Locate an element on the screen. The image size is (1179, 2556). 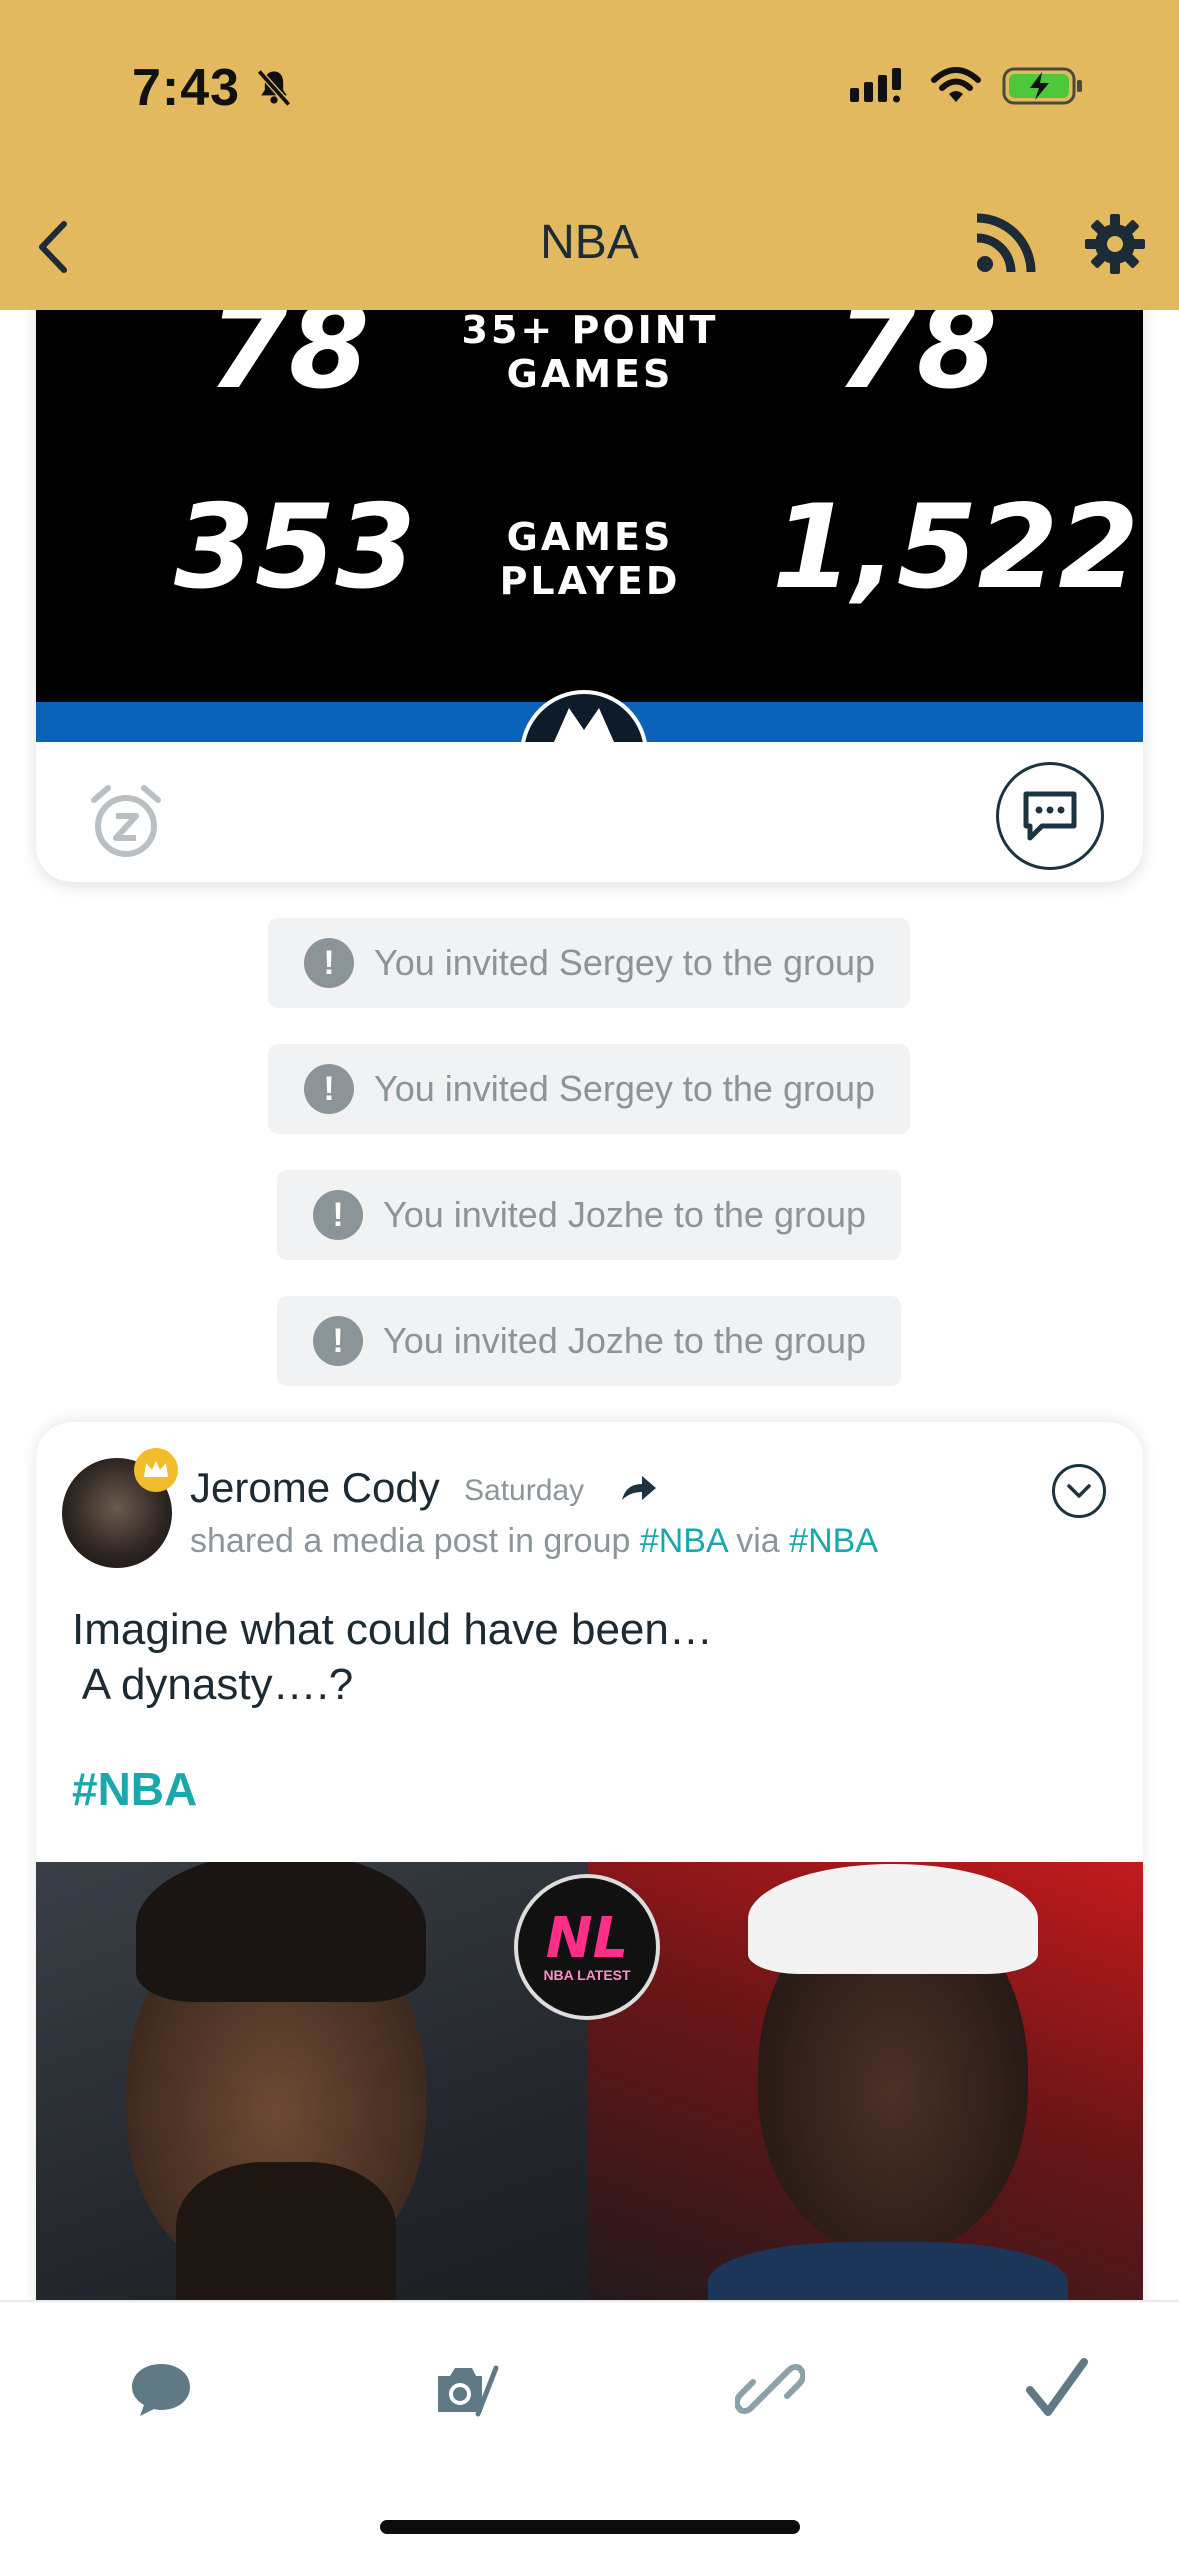
app-header: 7:43 NBA is located at coordinates (589, 155).